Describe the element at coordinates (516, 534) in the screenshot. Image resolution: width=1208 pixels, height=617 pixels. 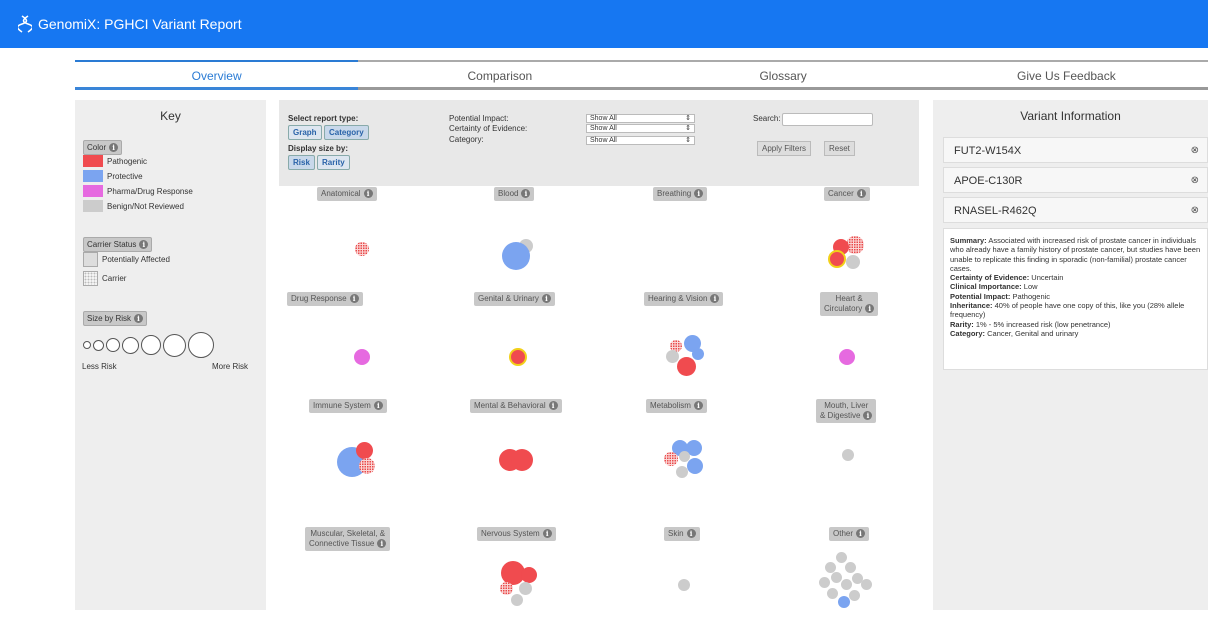
I see `category-nervous-system: Nervous System i` at that location.